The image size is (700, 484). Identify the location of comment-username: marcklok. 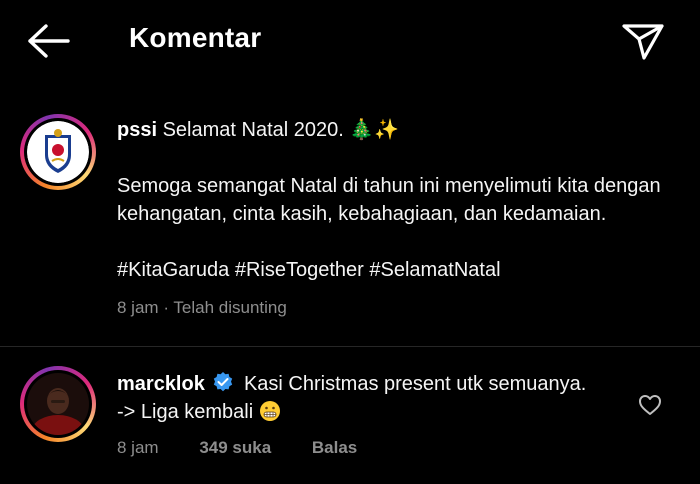
(161, 384).